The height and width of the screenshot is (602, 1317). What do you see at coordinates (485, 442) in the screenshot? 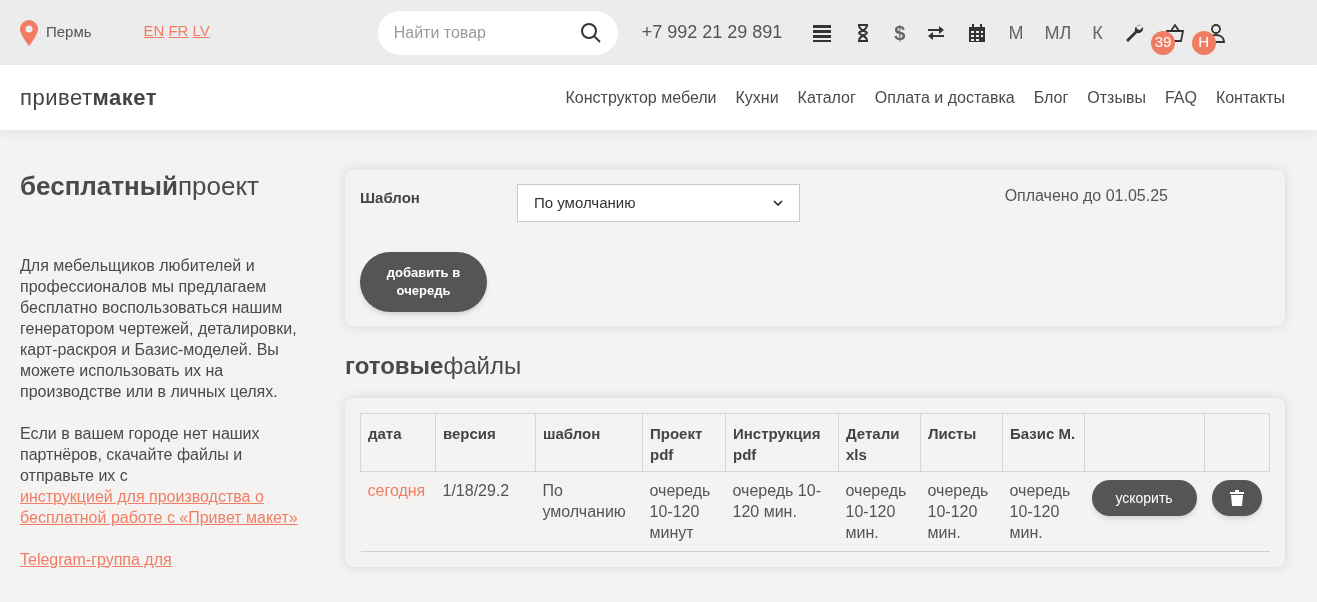
I see `column-header: версия` at bounding box center [485, 442].